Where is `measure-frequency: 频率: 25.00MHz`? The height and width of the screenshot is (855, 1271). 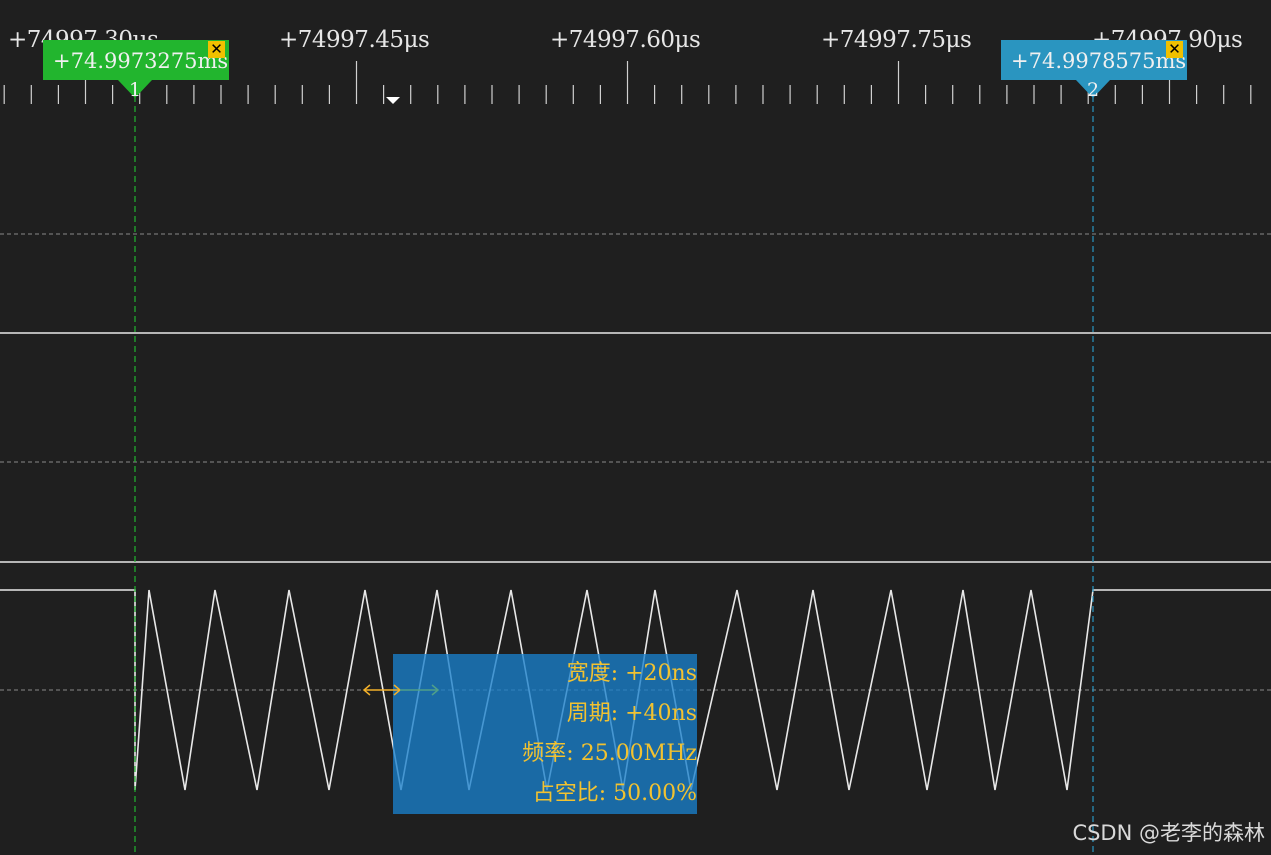 measure-frequency: 频率: 25.00MHz is located at coordinates (609, 753).